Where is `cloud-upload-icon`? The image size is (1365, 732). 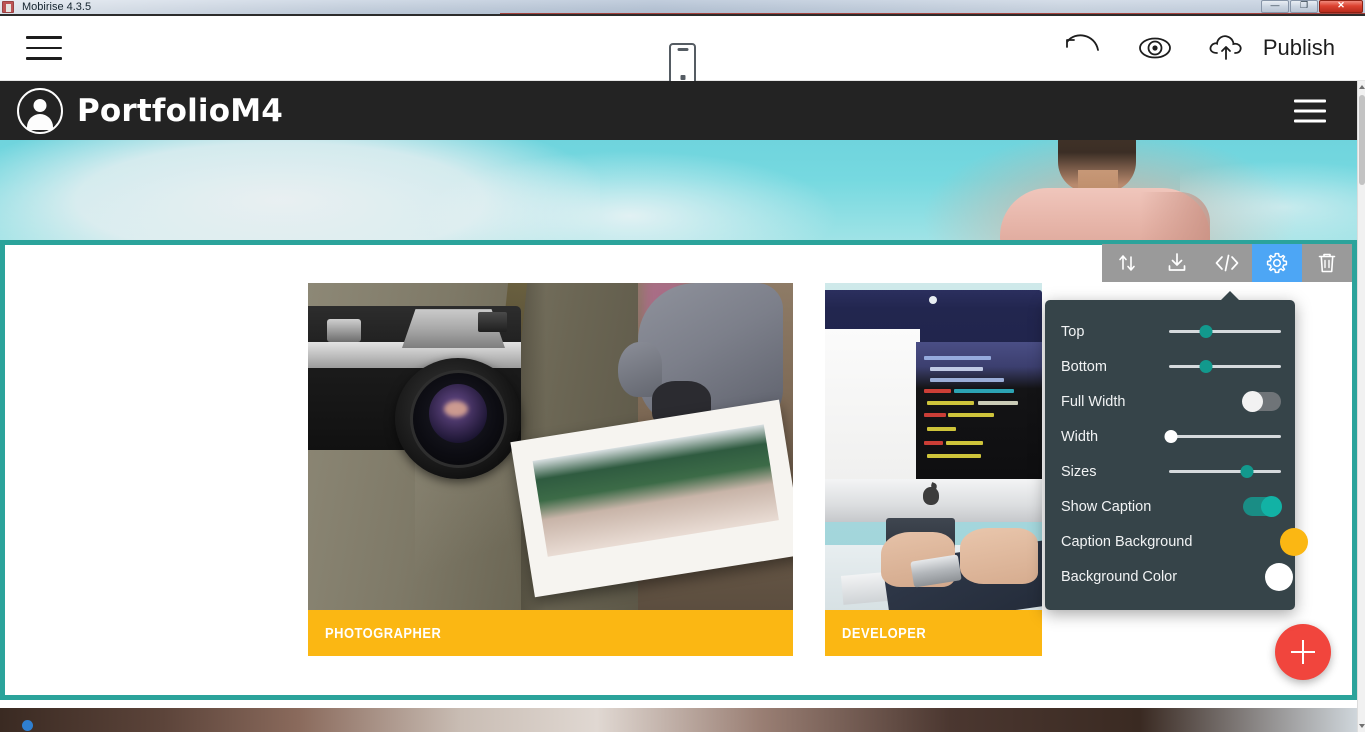 cloud-upload-icon is located at coordinates (1225, 47).